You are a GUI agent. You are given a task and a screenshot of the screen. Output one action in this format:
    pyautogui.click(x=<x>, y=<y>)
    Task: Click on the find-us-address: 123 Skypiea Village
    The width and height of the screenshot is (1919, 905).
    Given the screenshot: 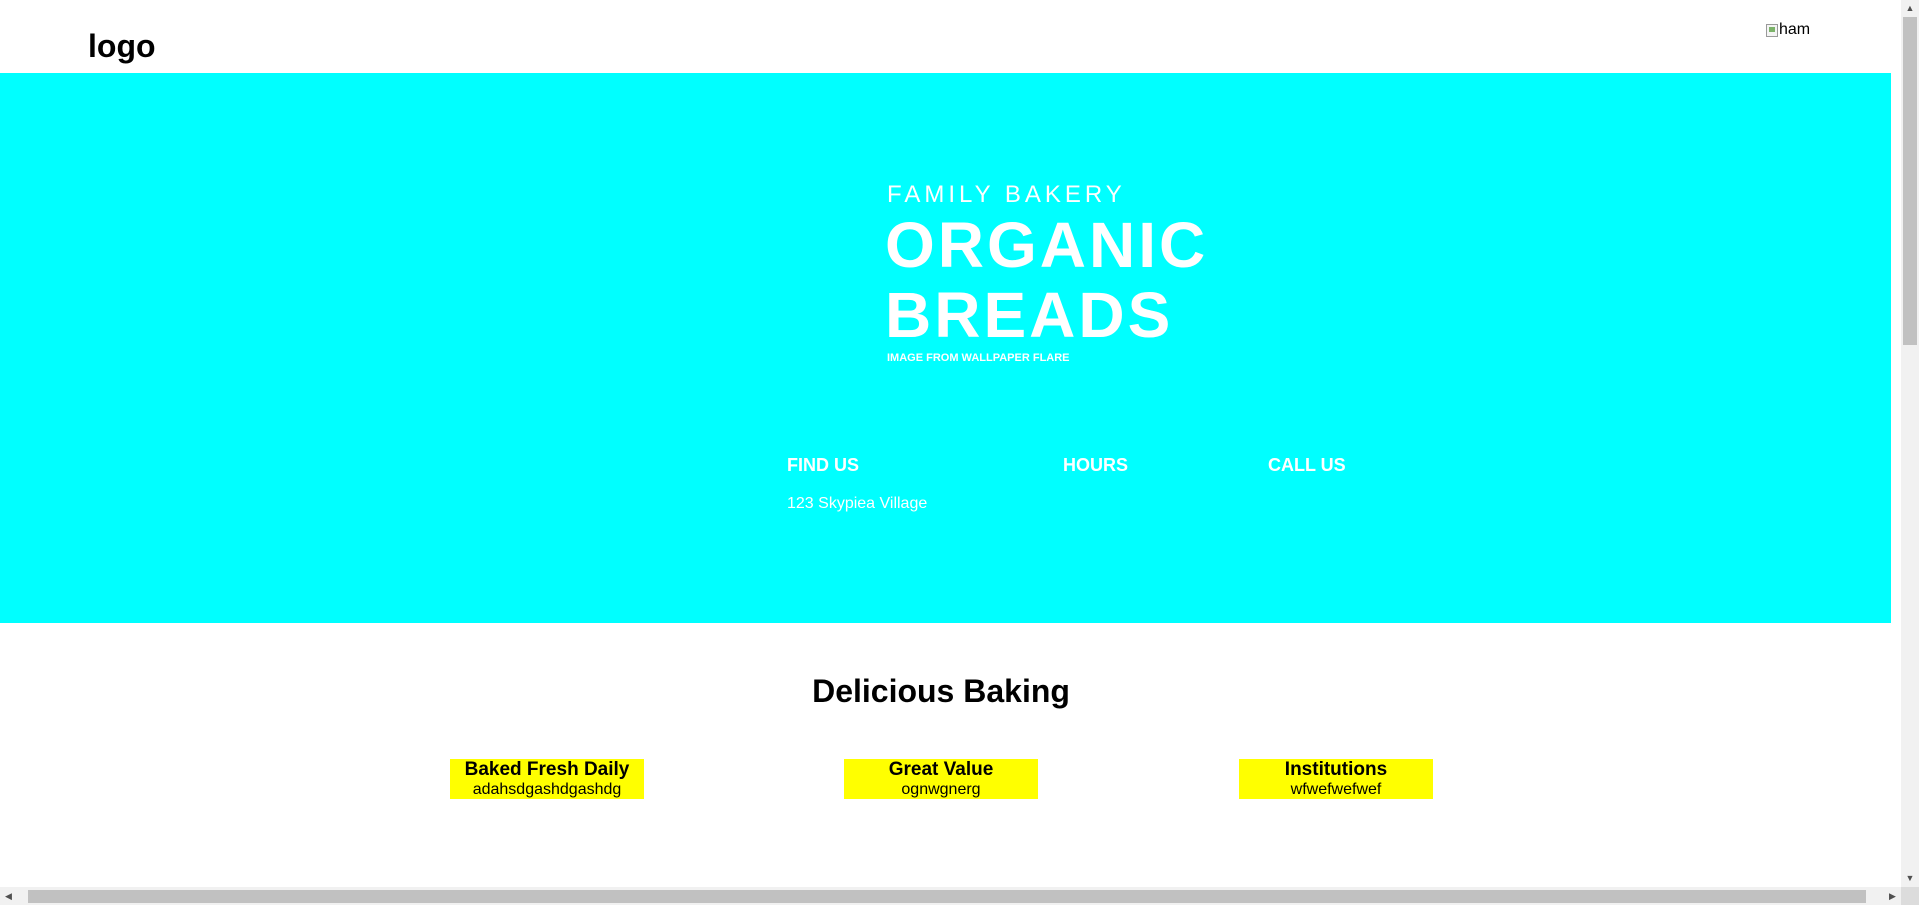 What is the action you would take?
    pyautogui.click(x=857, y=503)
    